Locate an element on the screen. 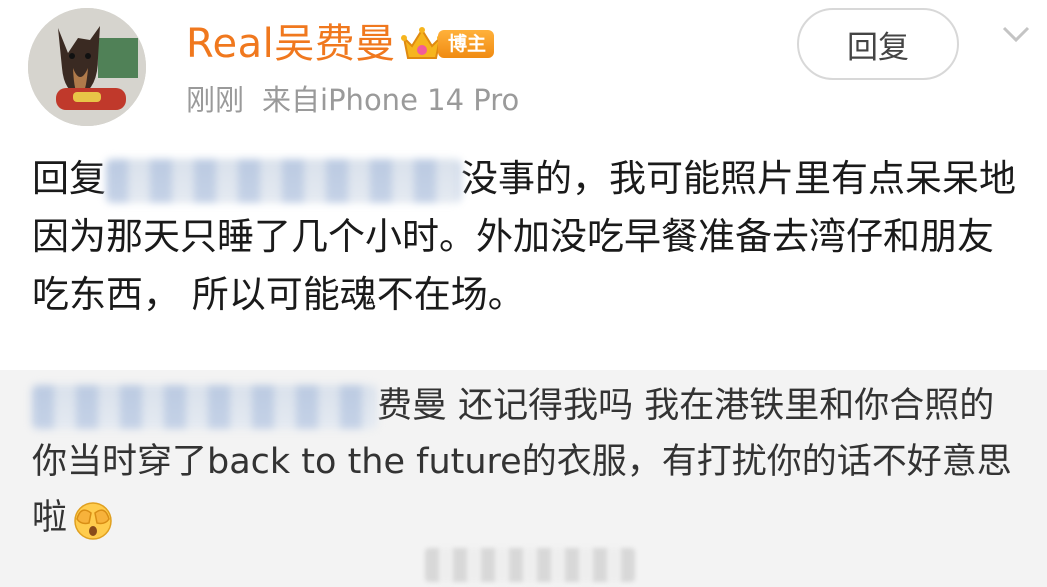  post-source: 来自iPhone 14 Pro is located at coordinates (391, 100).